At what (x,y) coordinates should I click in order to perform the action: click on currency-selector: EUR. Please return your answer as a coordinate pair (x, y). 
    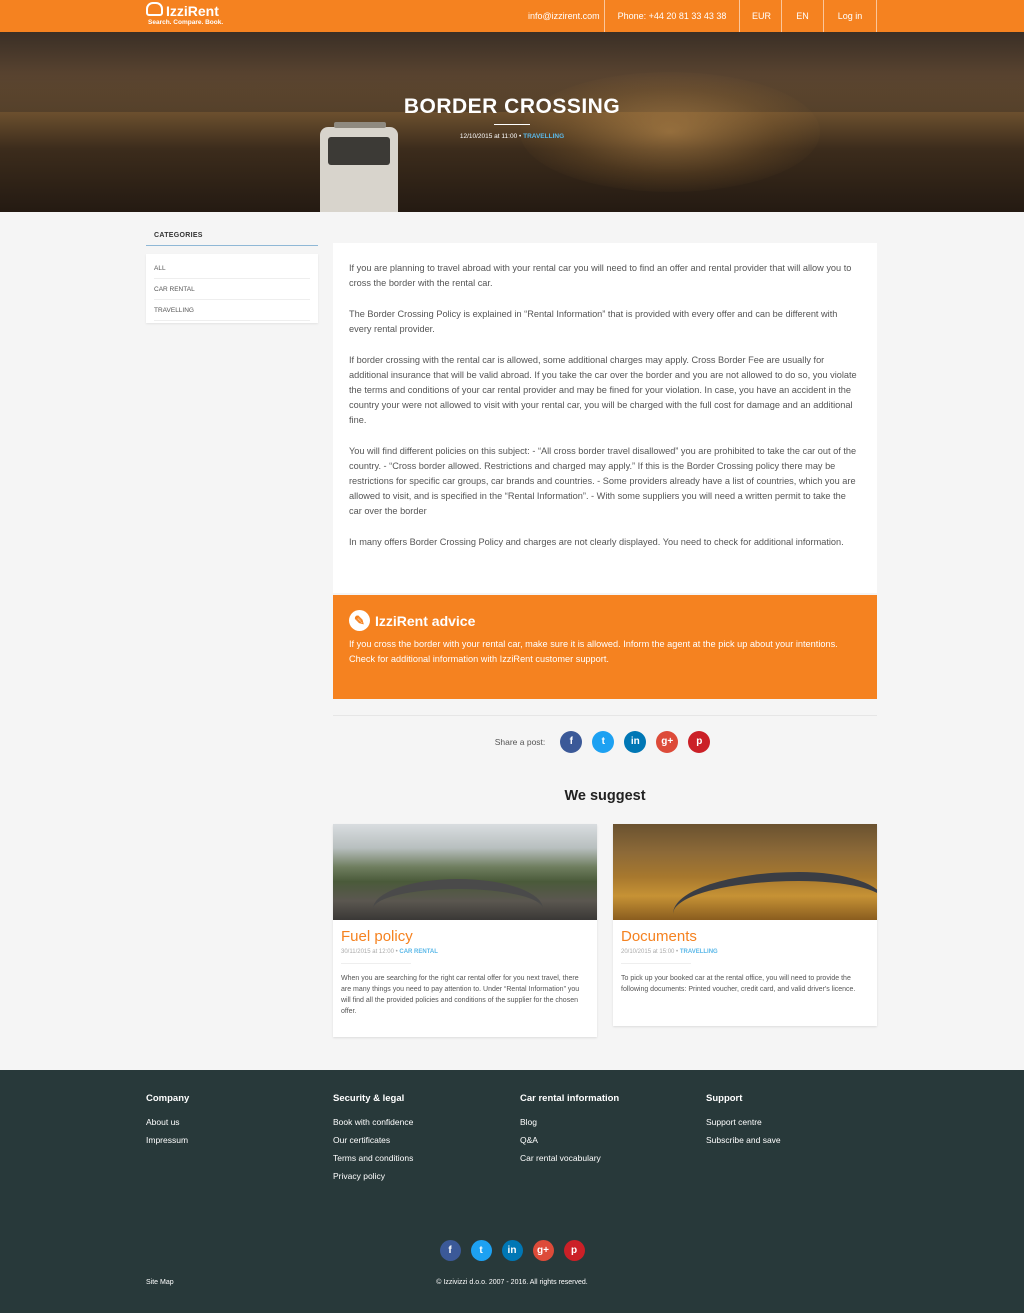
    Looking at the image, I should click on (760, 16).